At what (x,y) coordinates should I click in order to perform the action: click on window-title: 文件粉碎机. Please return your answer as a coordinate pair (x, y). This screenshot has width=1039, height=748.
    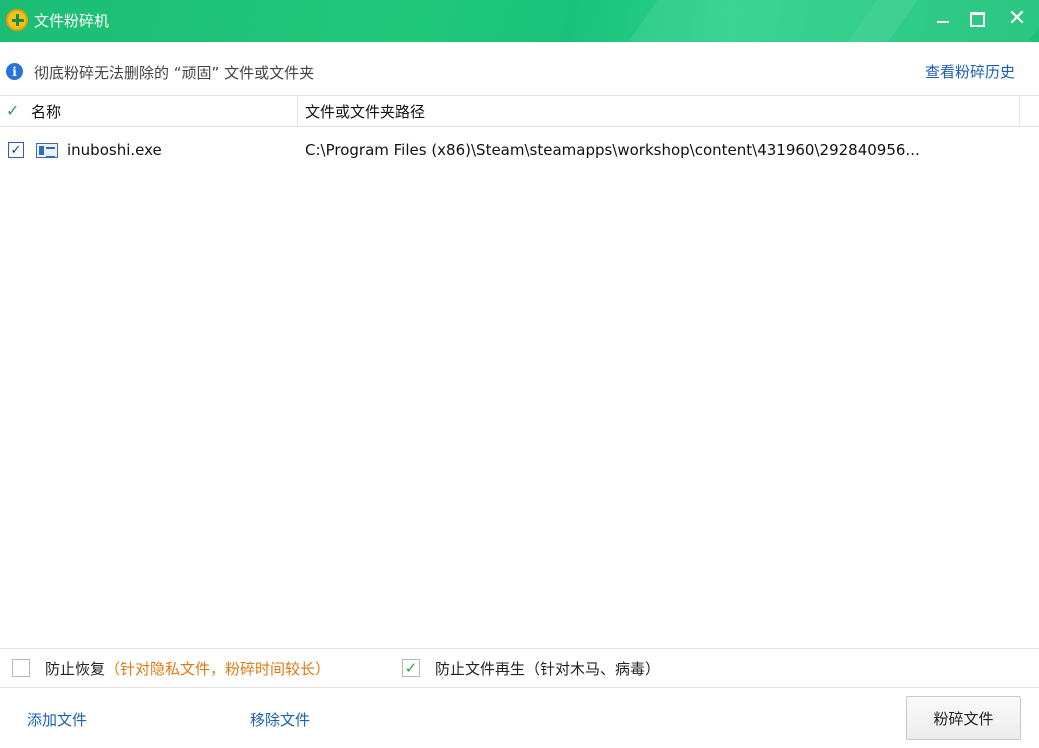
    Looking at the image, I should click on (72, 21).